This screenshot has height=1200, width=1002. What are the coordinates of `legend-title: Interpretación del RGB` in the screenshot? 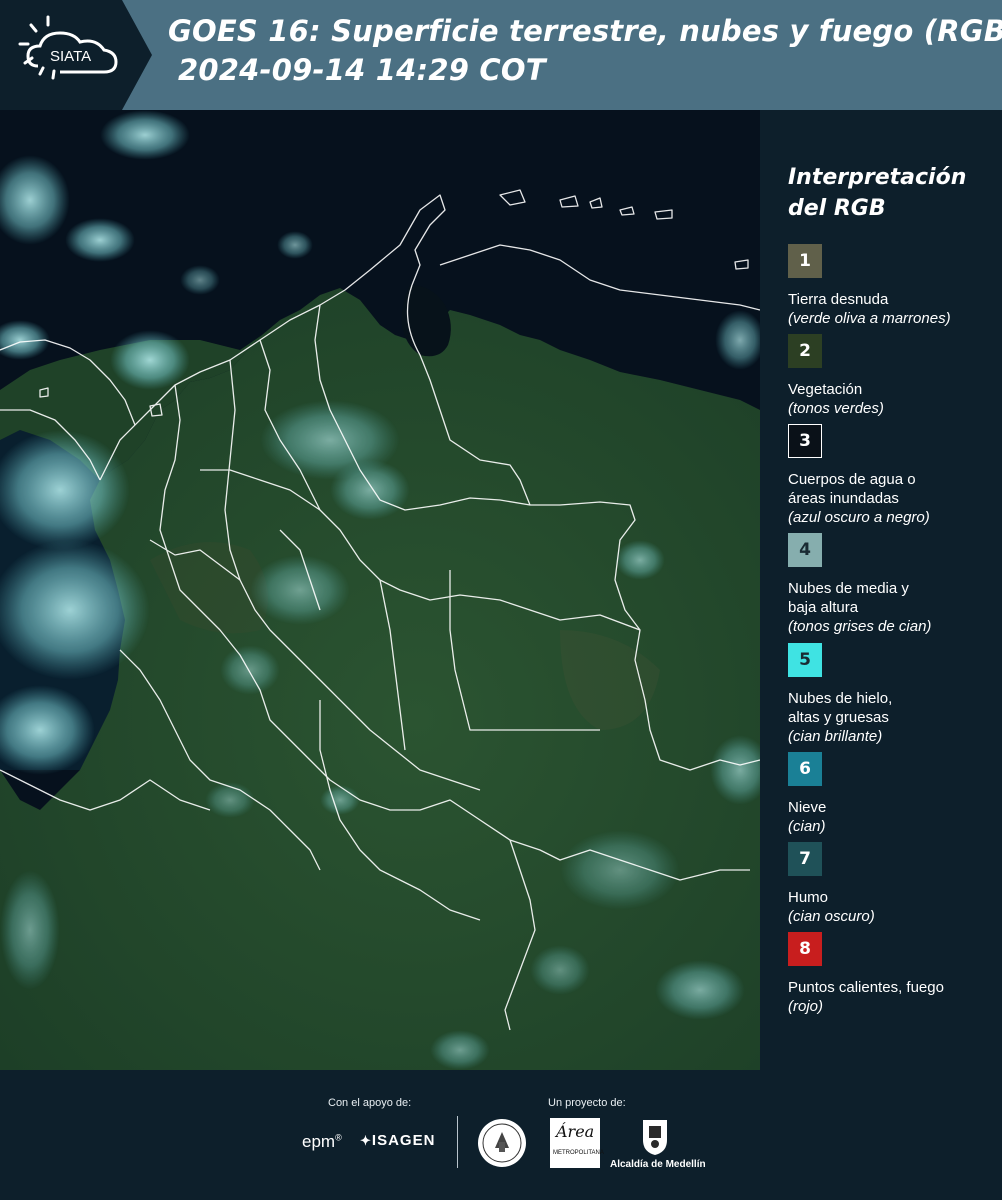 It's located at (888, 193).